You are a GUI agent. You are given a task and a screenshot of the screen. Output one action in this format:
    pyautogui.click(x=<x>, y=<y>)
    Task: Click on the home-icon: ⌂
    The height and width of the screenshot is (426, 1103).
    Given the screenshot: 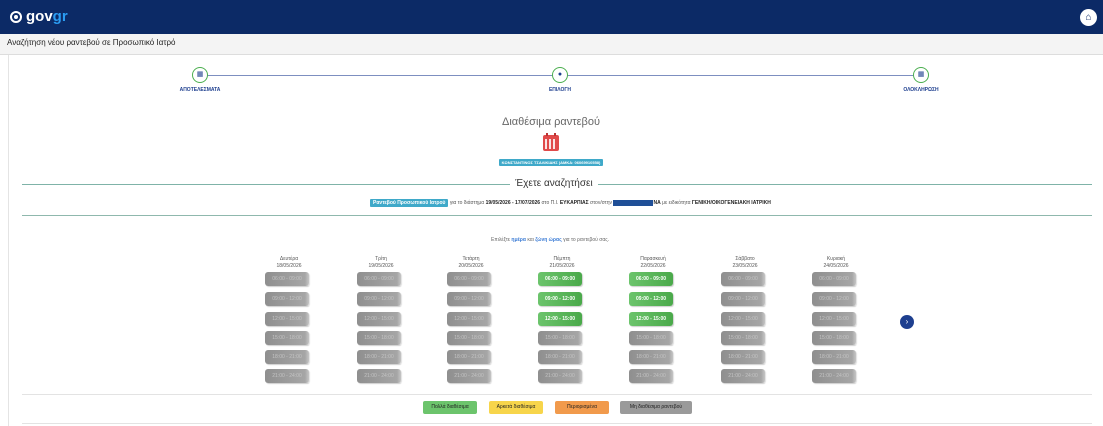 What is the action you would take?
    pyautogui.click(x=1088, y=17)
    